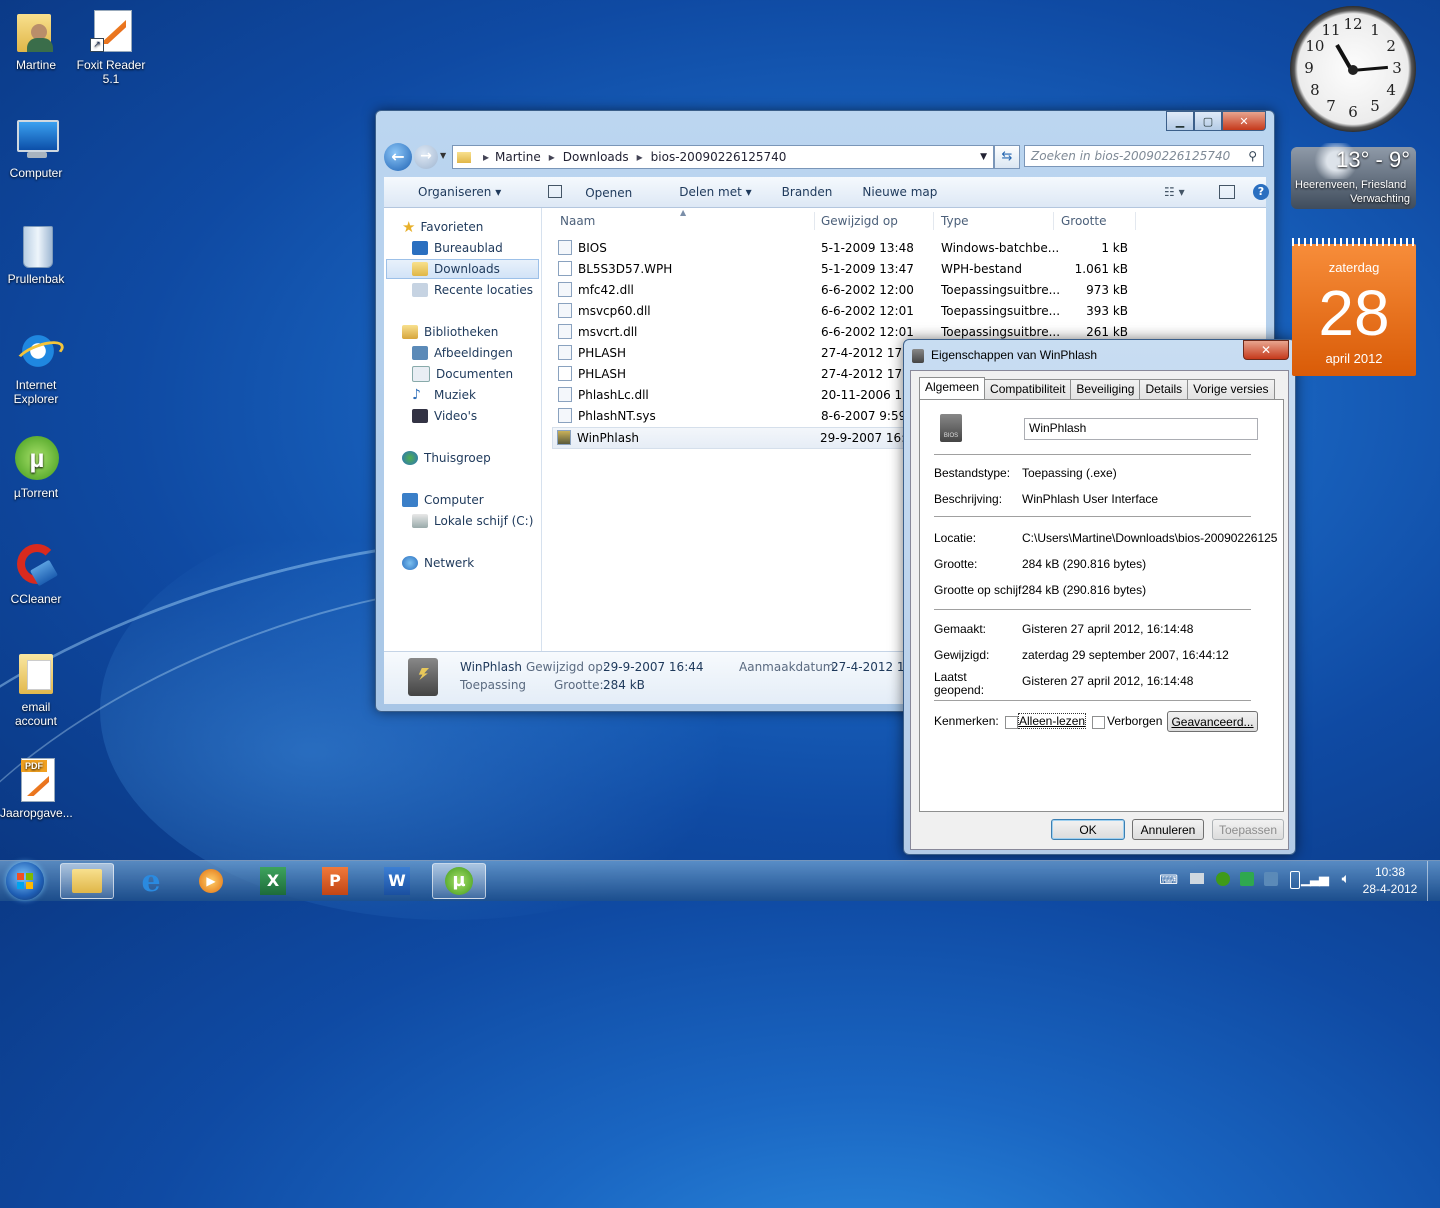 The width and height of the screenshot is (1440, 1208). Describe the element at coordinates (581, 192) in the screenshot. I see `open-button: Openen` at that location.